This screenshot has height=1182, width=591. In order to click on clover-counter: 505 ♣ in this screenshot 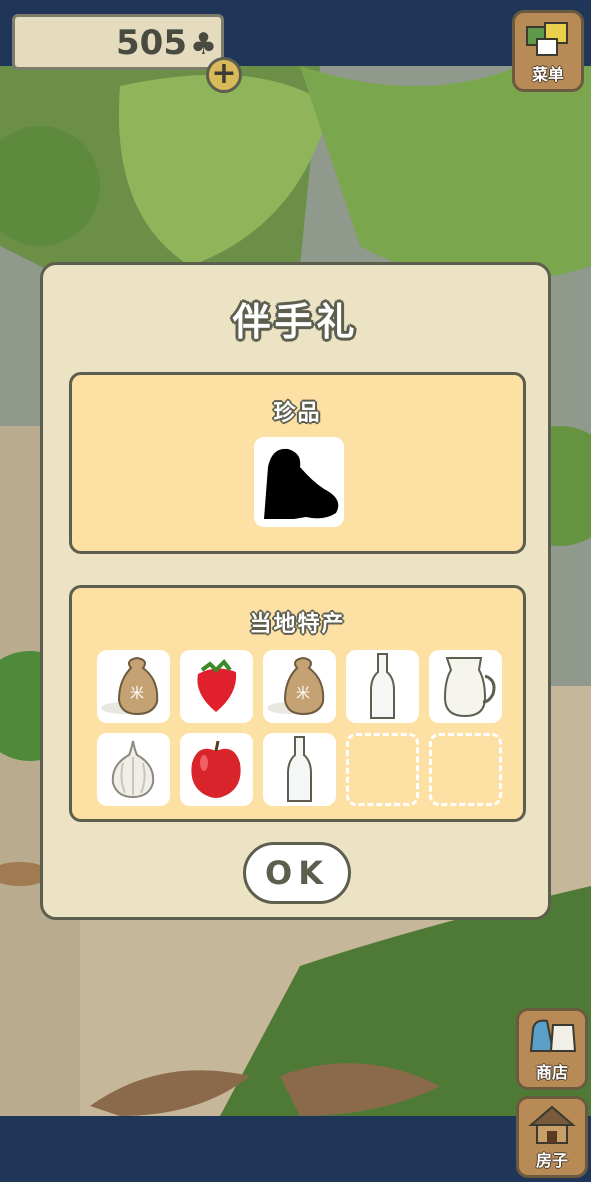, I will do `click(118, 42)`.